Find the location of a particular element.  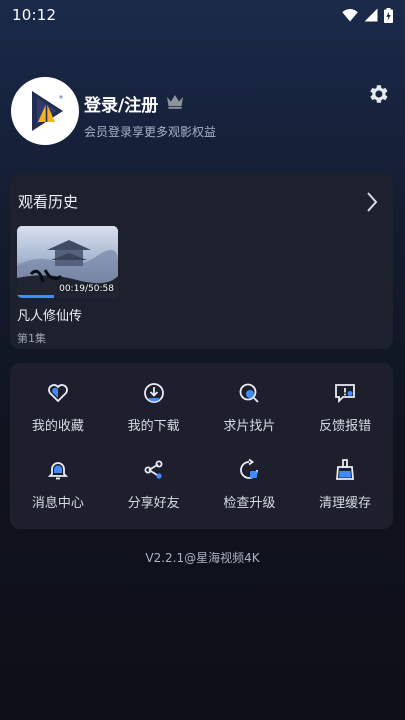

status-time: 10:12 is located at coordinates (34, 15).